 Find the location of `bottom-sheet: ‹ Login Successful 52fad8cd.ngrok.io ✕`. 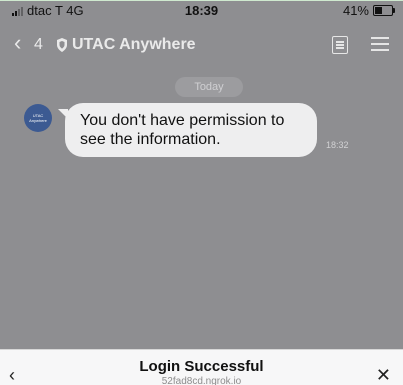

bottom-sheet: ‹ Login Successful 52fad8cd.ngrok.io ✕ is located at coordinates (201, 367).